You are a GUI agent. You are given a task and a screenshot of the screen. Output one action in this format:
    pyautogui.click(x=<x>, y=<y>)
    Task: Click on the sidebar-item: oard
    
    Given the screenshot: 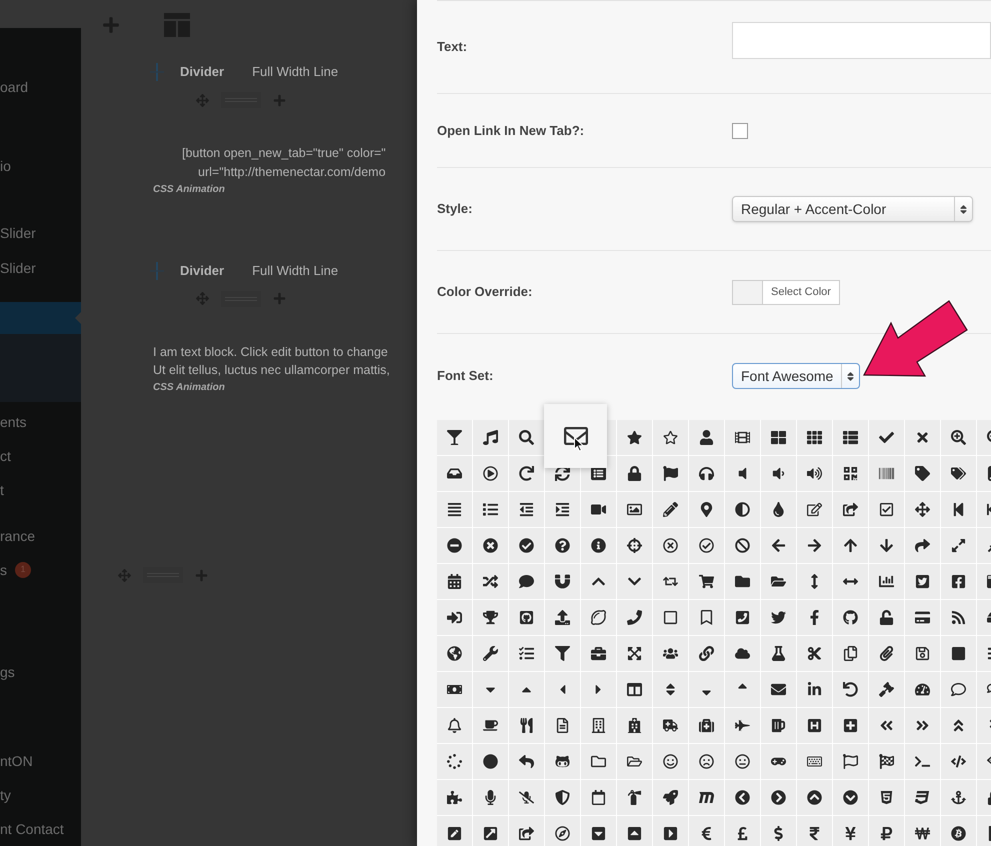 What is the action you would take?
    pyautogui.click(x=40, y=87)
    